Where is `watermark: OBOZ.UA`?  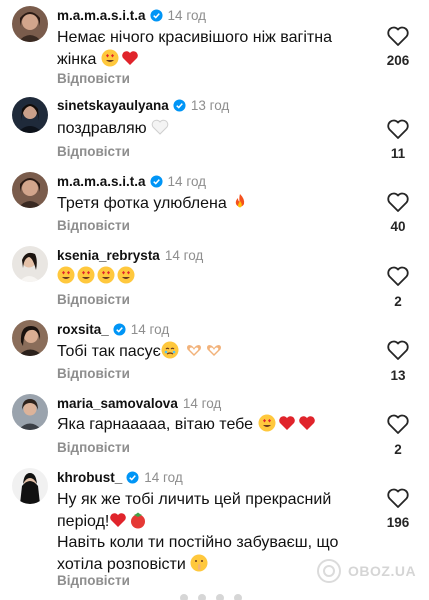
watermark: OBOZ.UA is located at coordinates (366, 571).